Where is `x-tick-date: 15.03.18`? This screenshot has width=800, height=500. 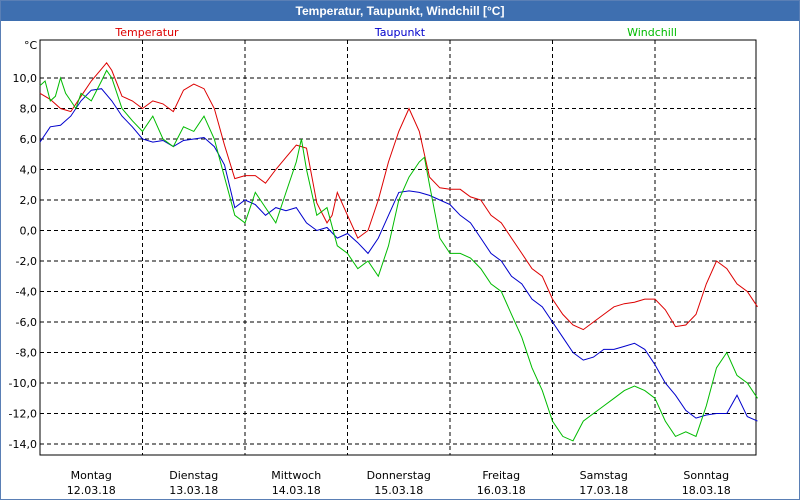
x-tick-date: 15.03.18 is located at coordinates (398, 490).